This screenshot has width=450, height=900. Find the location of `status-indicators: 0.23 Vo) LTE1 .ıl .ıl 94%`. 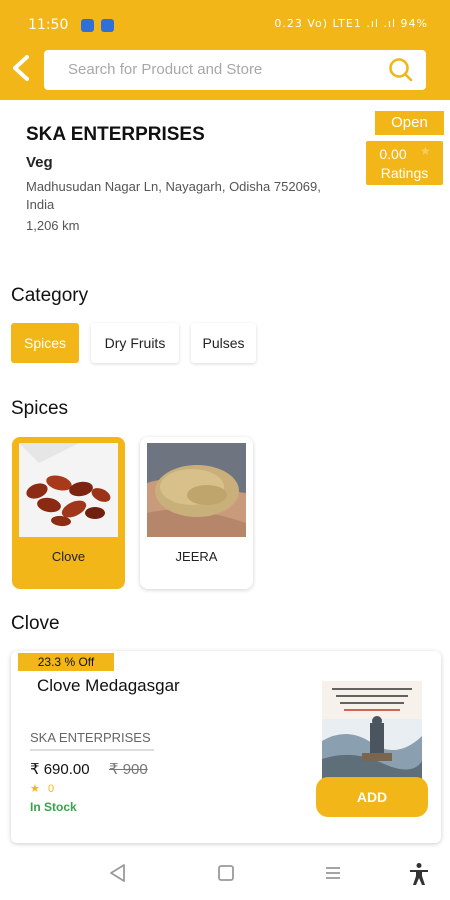

status-indicators: 0.23 Vo) LTE1 .ıl .ıl 94% is located at coordinates (351, 23).